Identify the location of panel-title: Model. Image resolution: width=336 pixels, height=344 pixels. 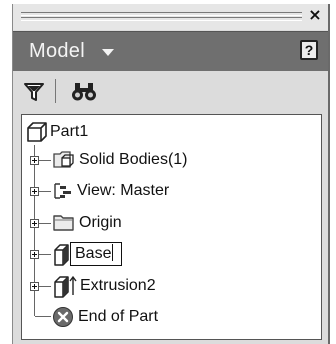
(57, 51).